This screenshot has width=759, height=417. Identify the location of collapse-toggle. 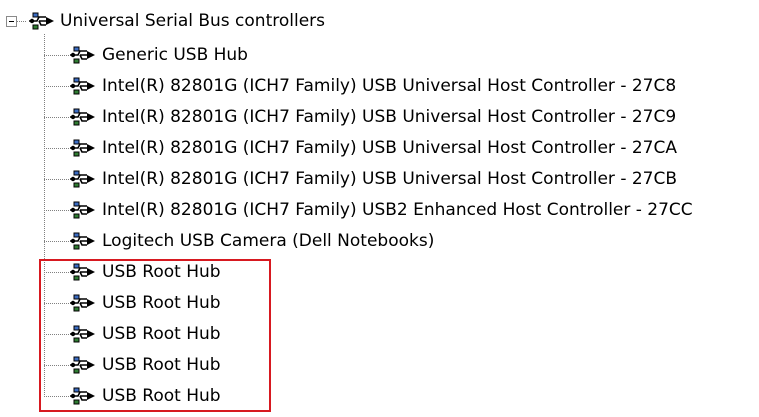
(11, 21).